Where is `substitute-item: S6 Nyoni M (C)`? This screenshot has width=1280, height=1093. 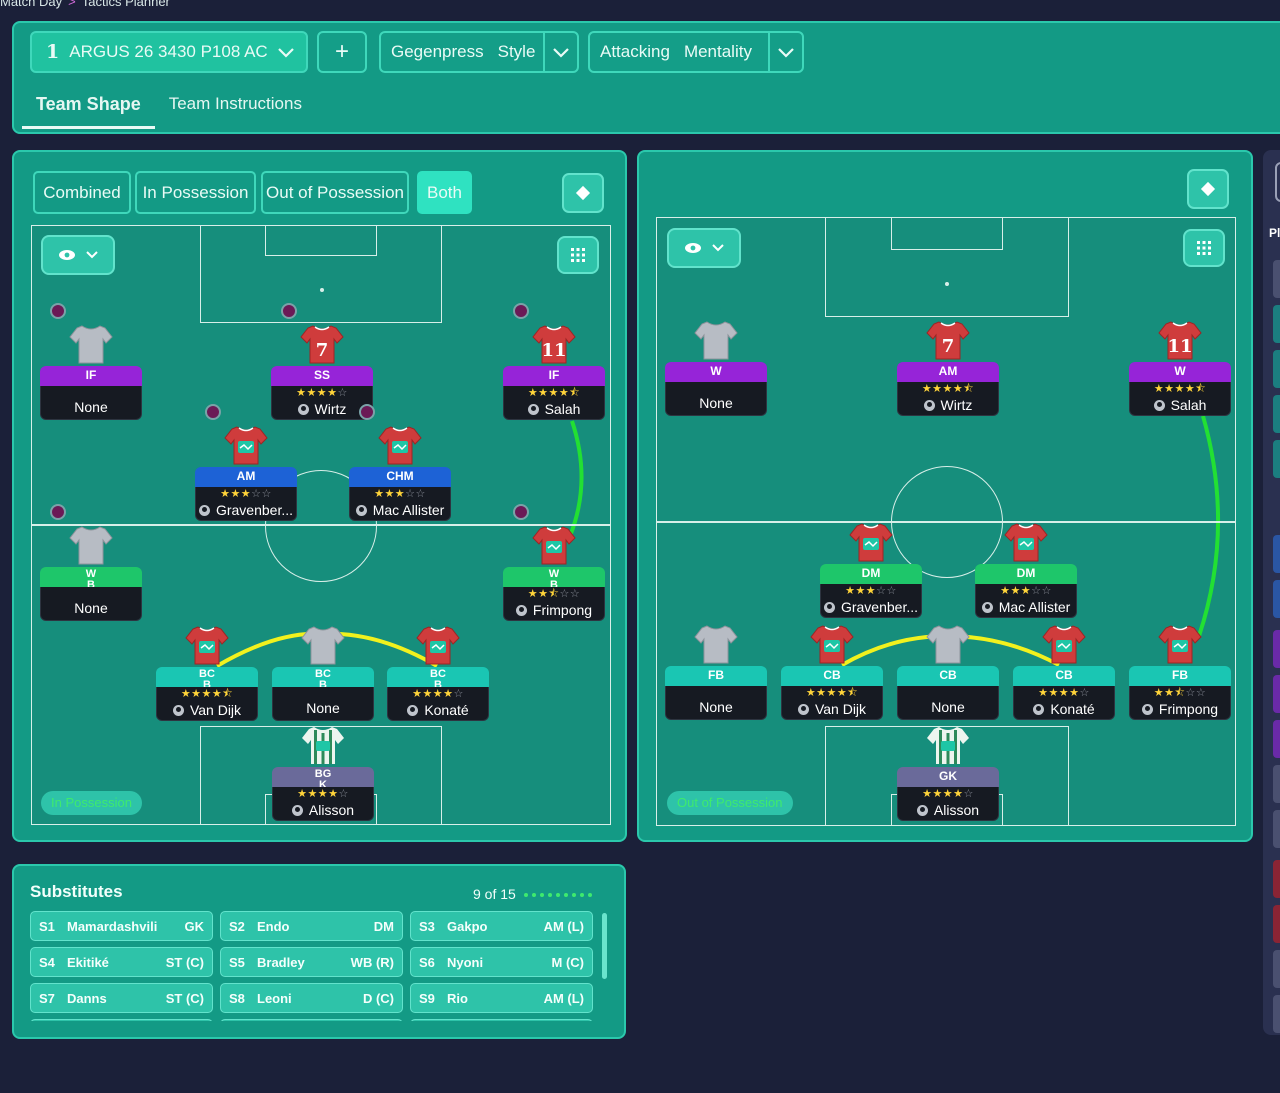
substitute-item: S6 Nyoni M (C) is located at coordinates (501, 962).